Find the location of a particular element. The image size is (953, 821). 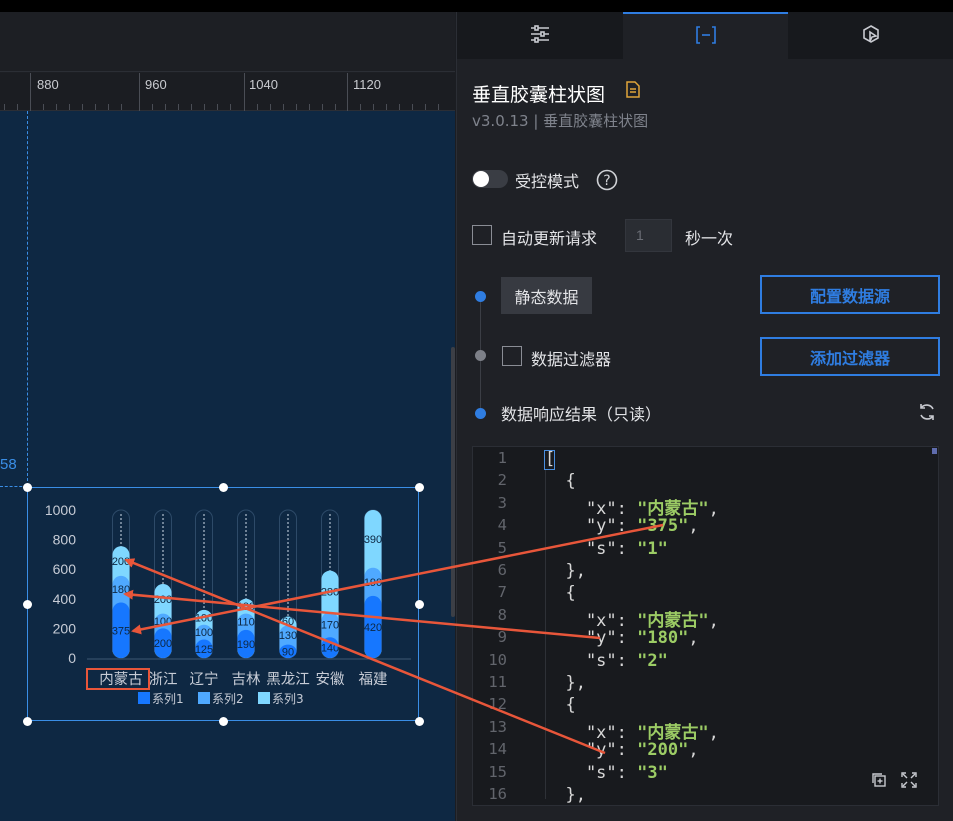

tab-style is located at coordinates (540, 35).